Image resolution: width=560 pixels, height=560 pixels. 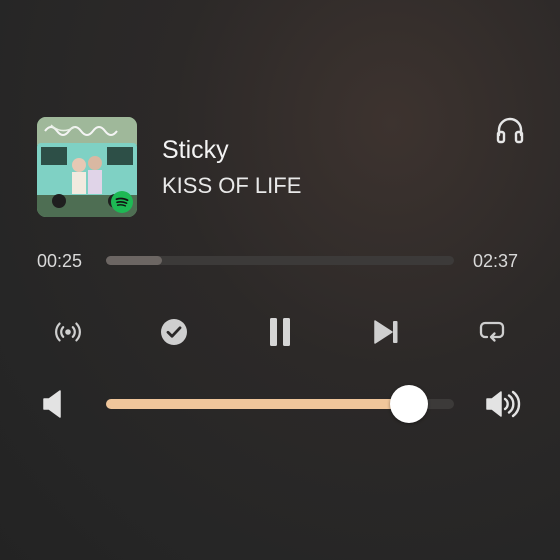 I want to click on spotify-icon, so click(x=122, y=202).